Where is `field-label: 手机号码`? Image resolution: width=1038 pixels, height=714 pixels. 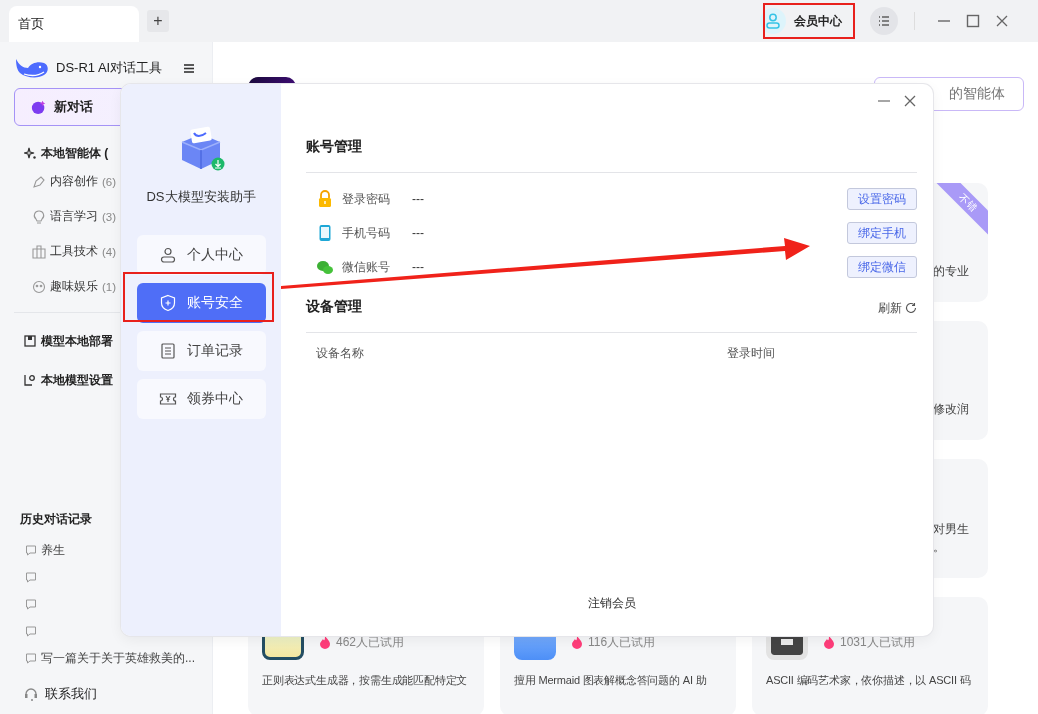
field-label: 手机号码 is located at coordinates (366, 233).